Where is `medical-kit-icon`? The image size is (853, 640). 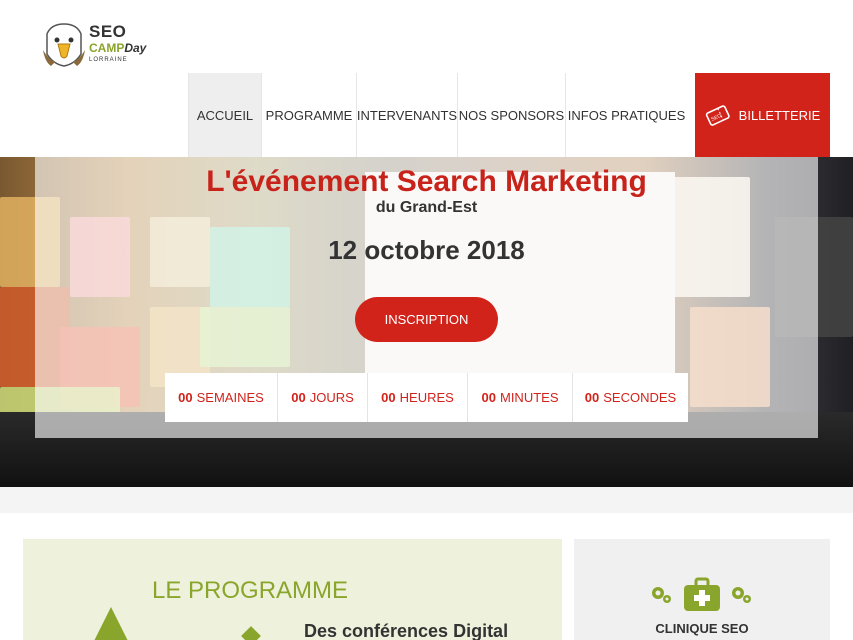
medical-kit-icon is located at coordinates (702, 594).